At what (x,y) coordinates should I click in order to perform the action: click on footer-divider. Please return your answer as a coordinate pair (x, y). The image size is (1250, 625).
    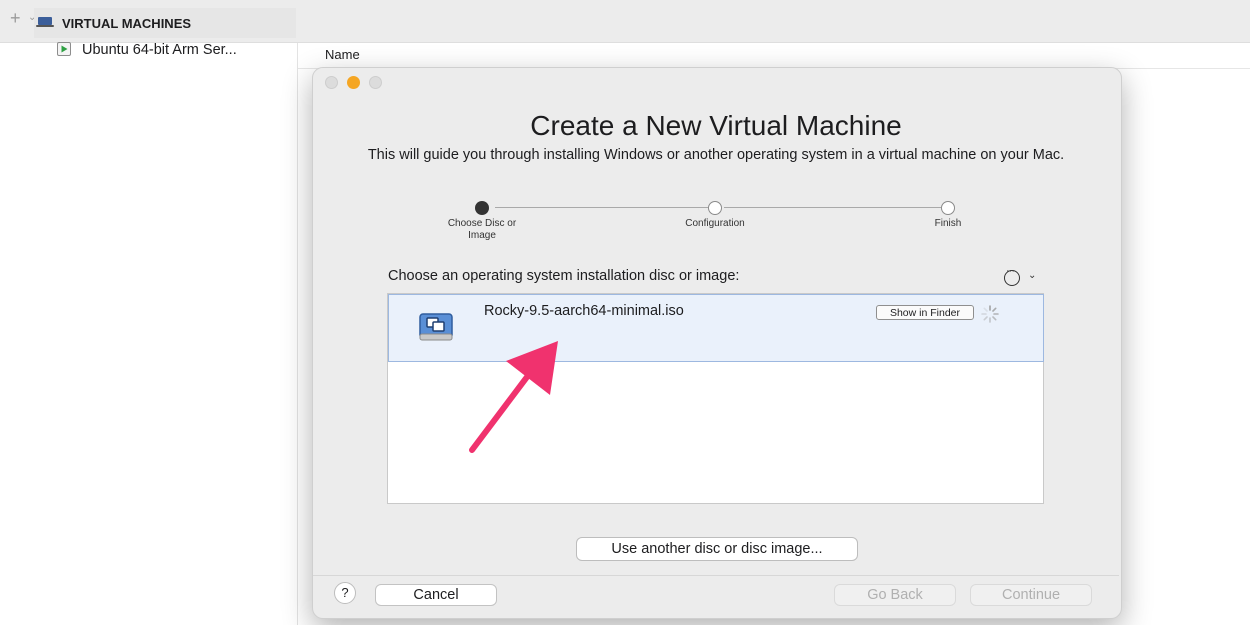
    Looking at the image, I should click on (716, 575).